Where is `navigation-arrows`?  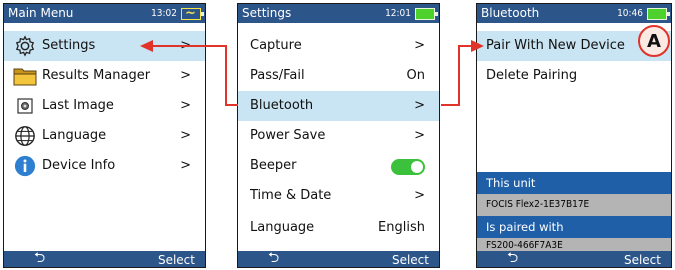 navigation-arrows is located at coordinates (312, 73).